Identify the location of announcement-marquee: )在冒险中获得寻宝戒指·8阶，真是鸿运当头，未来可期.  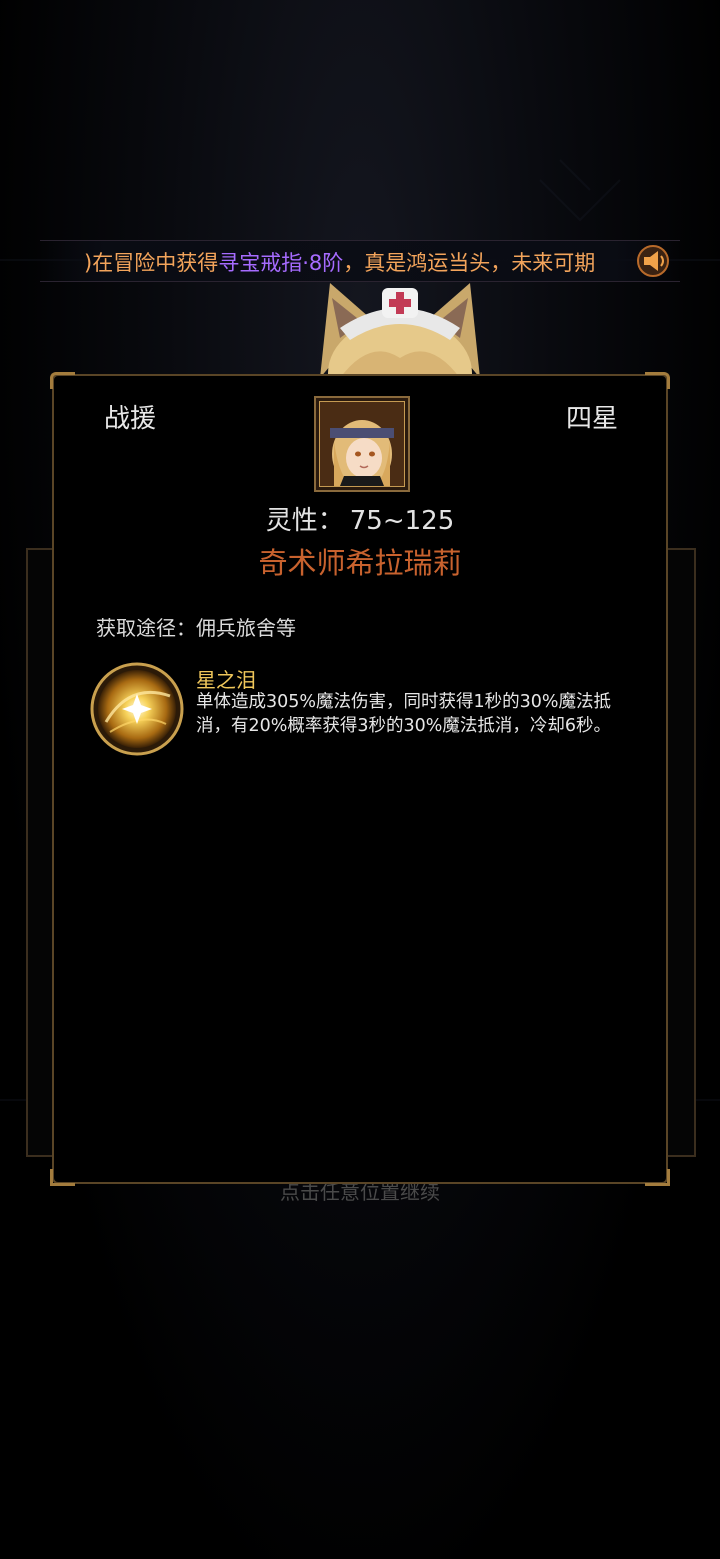
(360, 261).